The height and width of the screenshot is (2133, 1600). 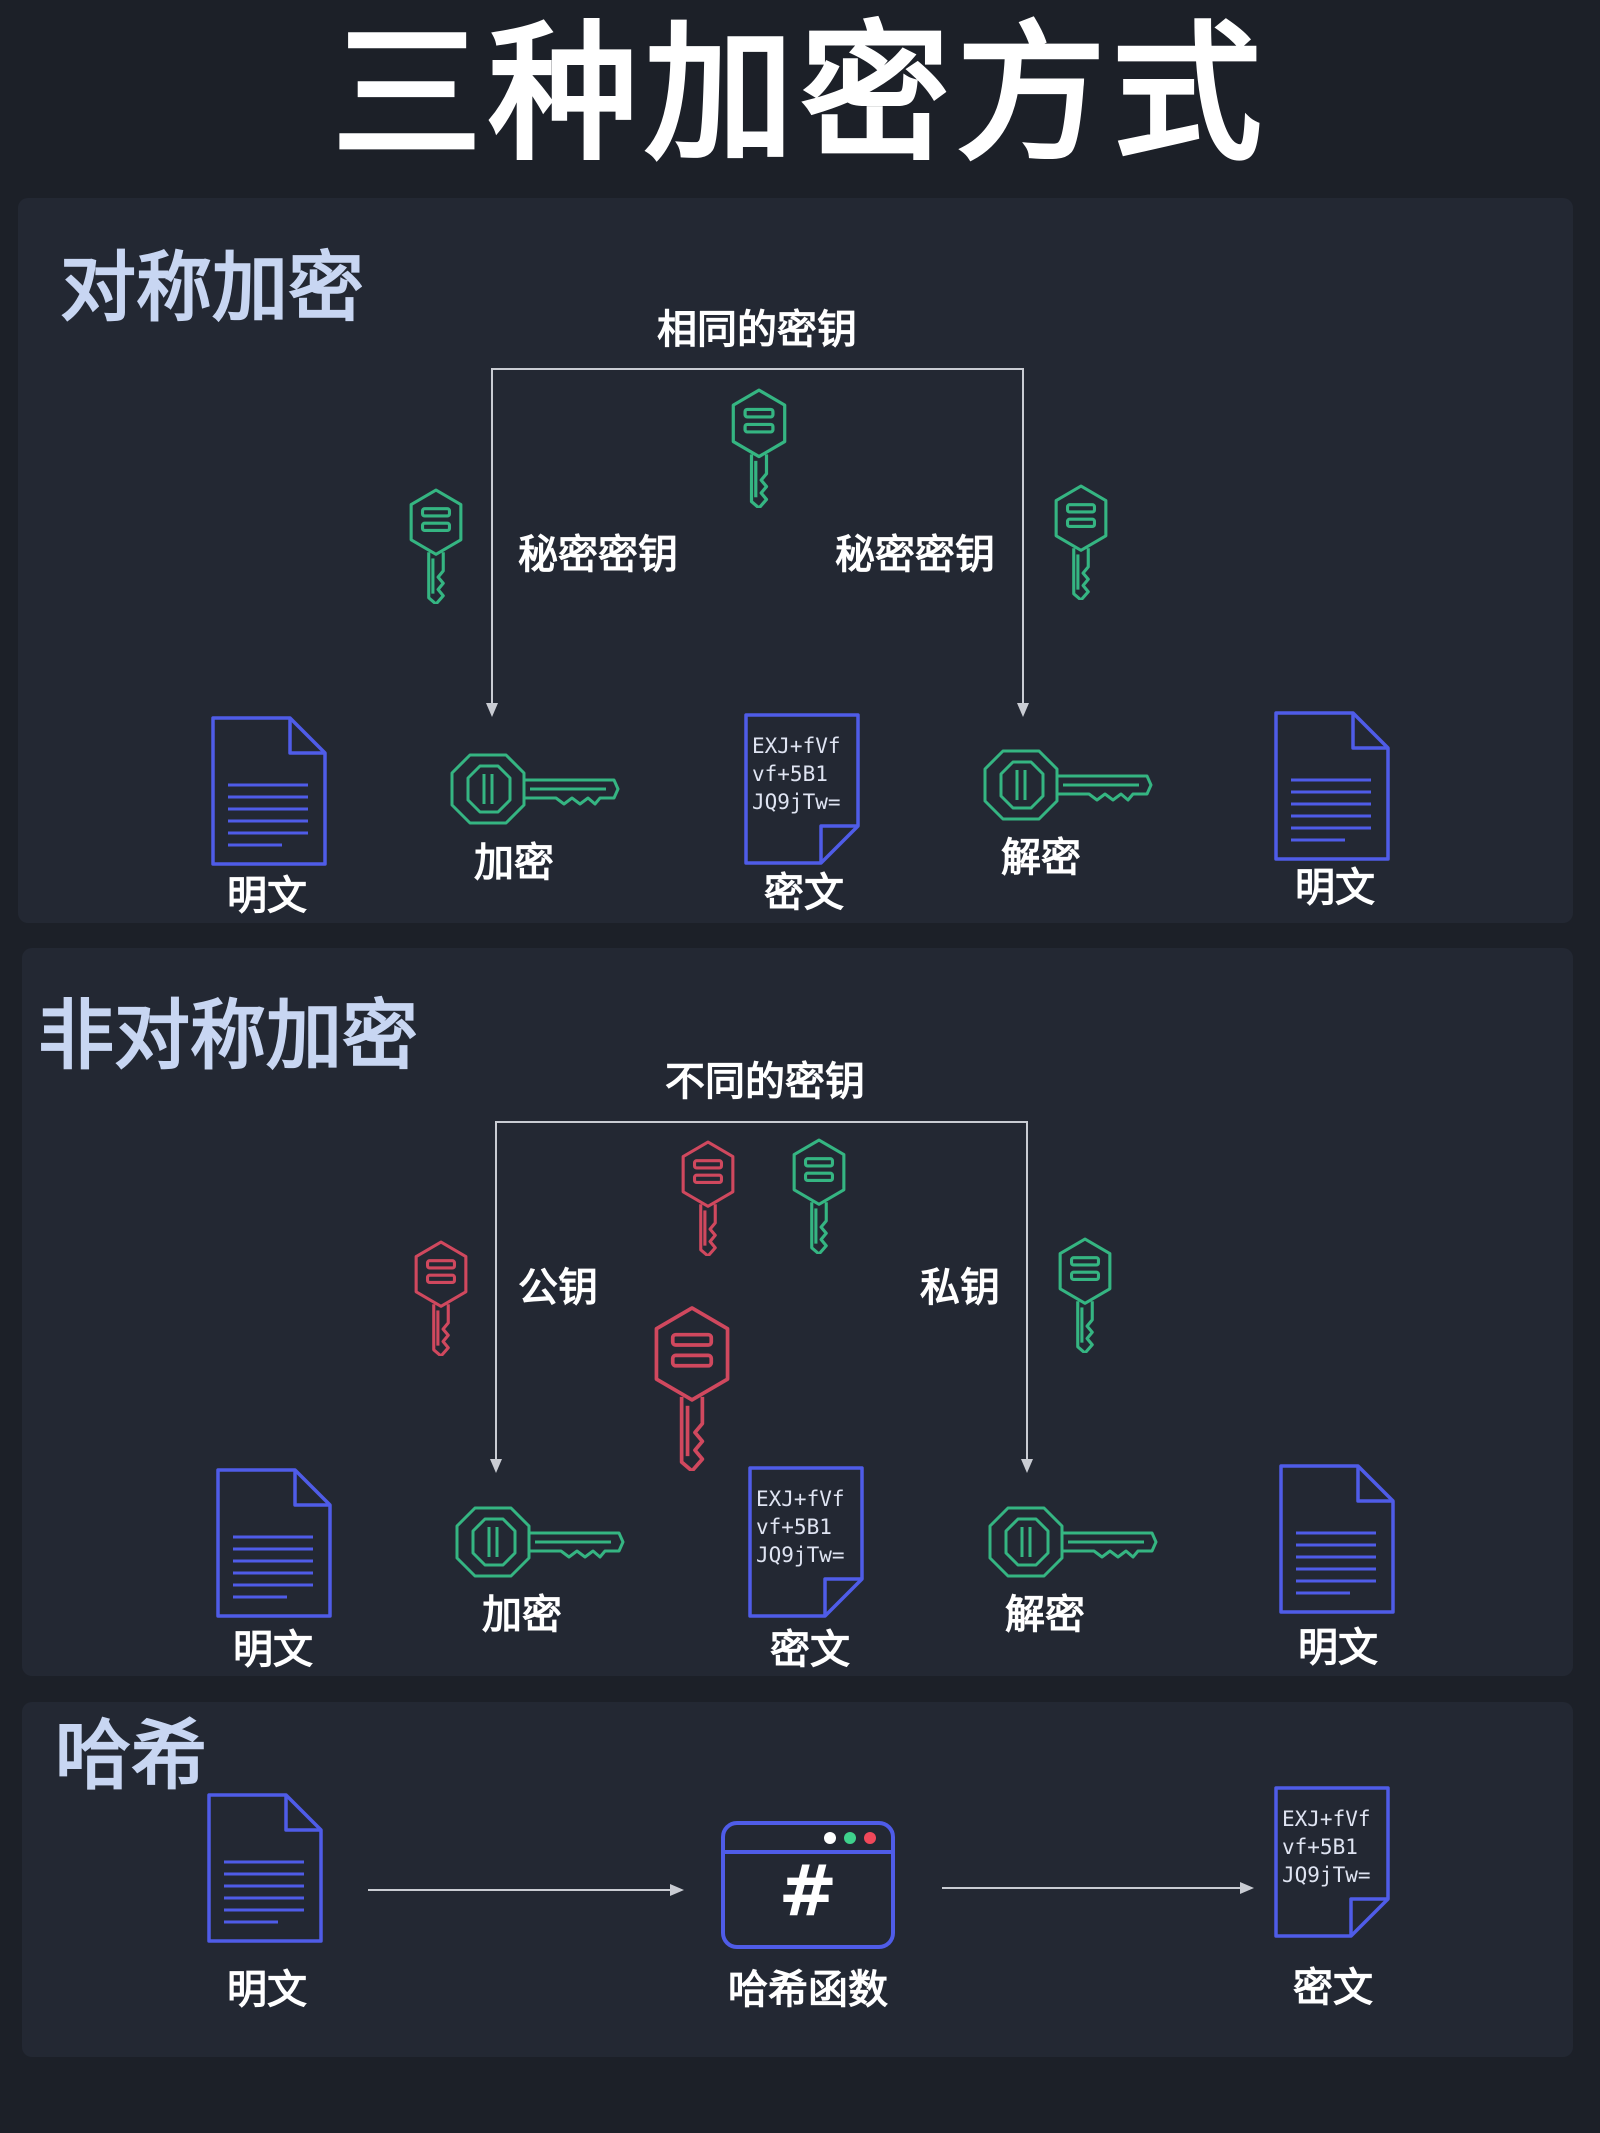 What do you see at coordinates (757, 330) in the screenshot?
I see `same-key-caption: 相同的密钥` at bounding box center [757, 330].